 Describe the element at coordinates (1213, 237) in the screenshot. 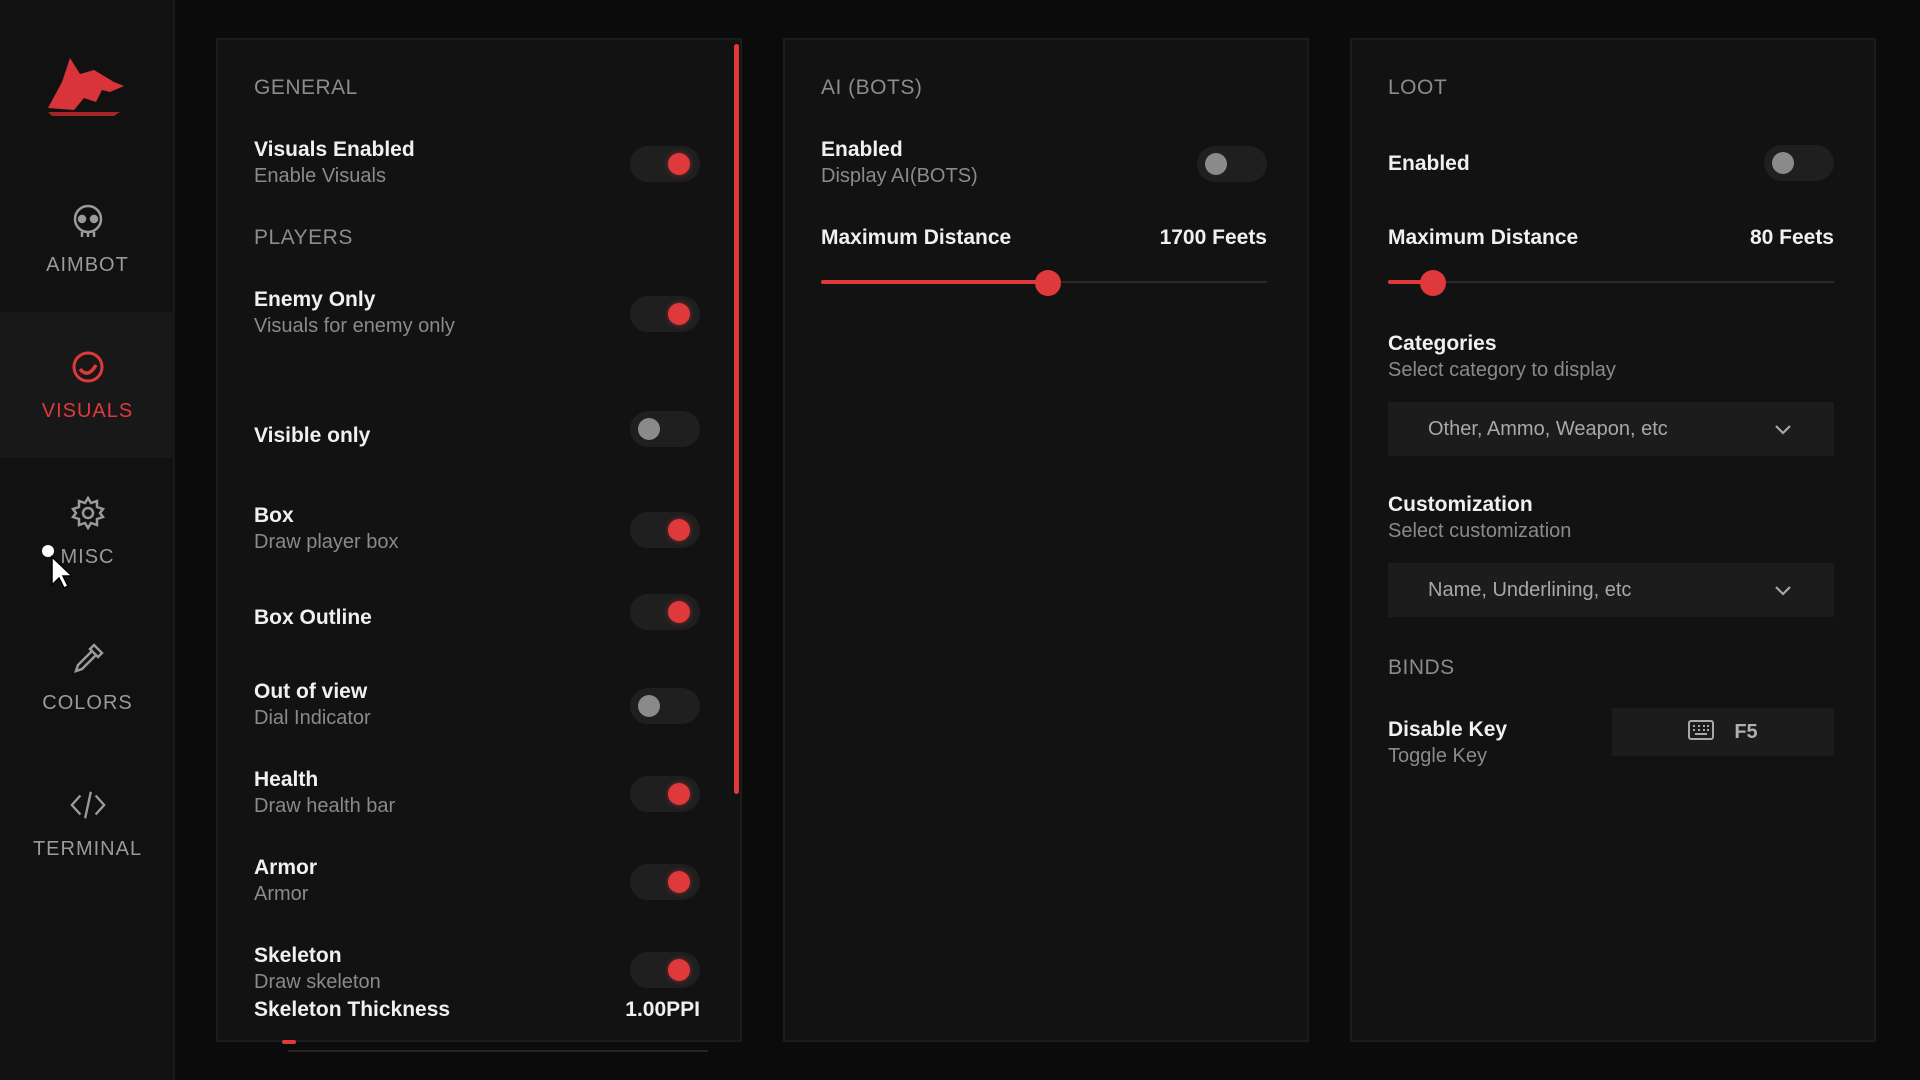

I see `ai-max-distance-value: 1700 Feets` at that location.